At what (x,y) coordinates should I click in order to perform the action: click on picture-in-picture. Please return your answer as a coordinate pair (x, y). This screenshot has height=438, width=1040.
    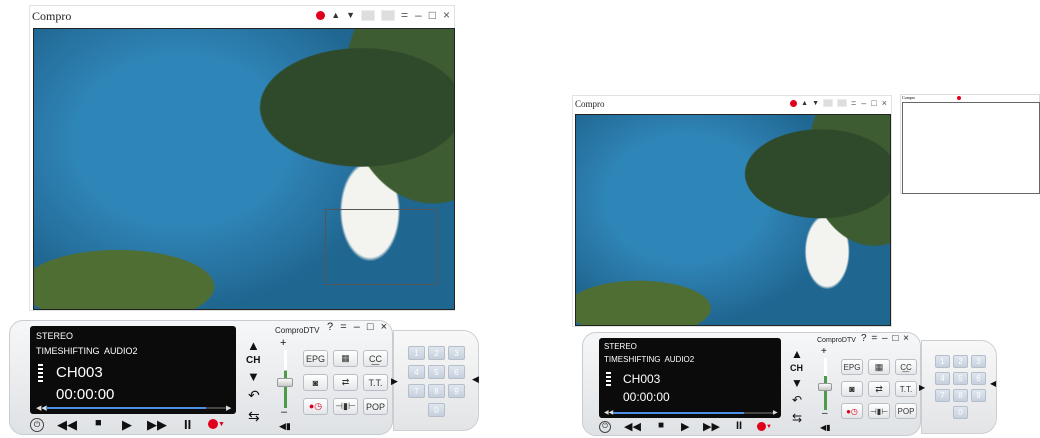
    Looking at the image, I should click on (381, 247).